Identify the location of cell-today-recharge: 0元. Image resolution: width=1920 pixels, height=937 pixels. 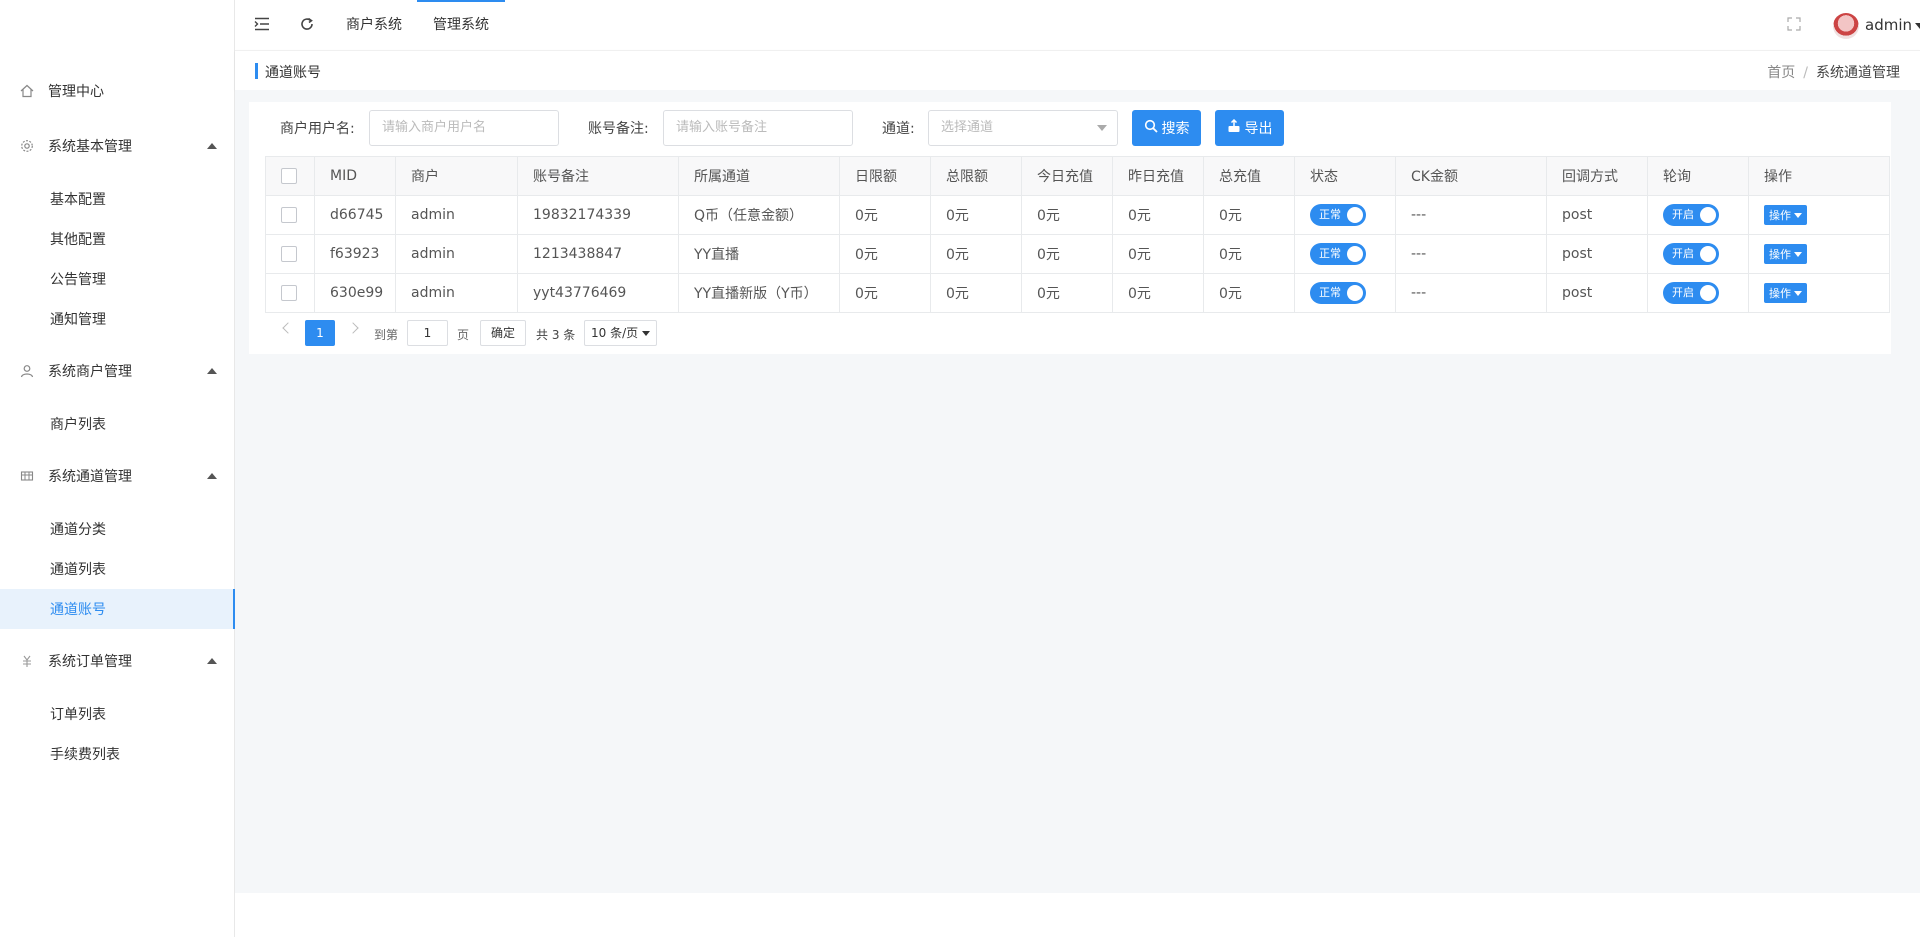
(1067, 293).